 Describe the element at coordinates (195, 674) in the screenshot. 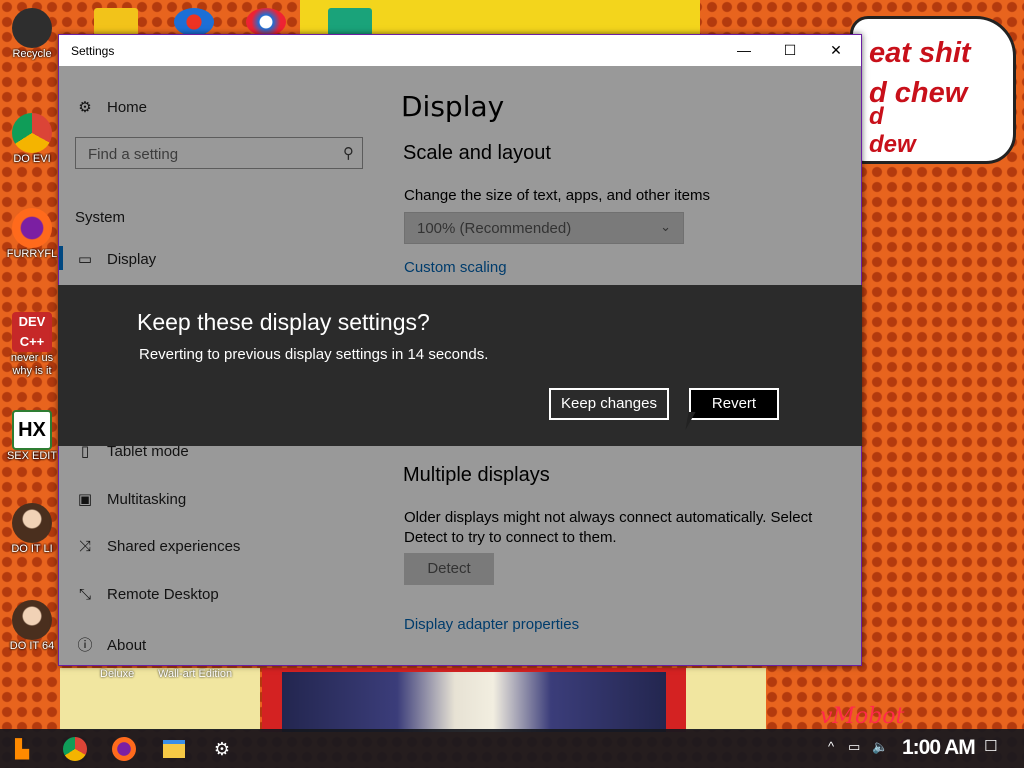

I see `wallpaper-caption-right: Wall-art Edition` at that location.